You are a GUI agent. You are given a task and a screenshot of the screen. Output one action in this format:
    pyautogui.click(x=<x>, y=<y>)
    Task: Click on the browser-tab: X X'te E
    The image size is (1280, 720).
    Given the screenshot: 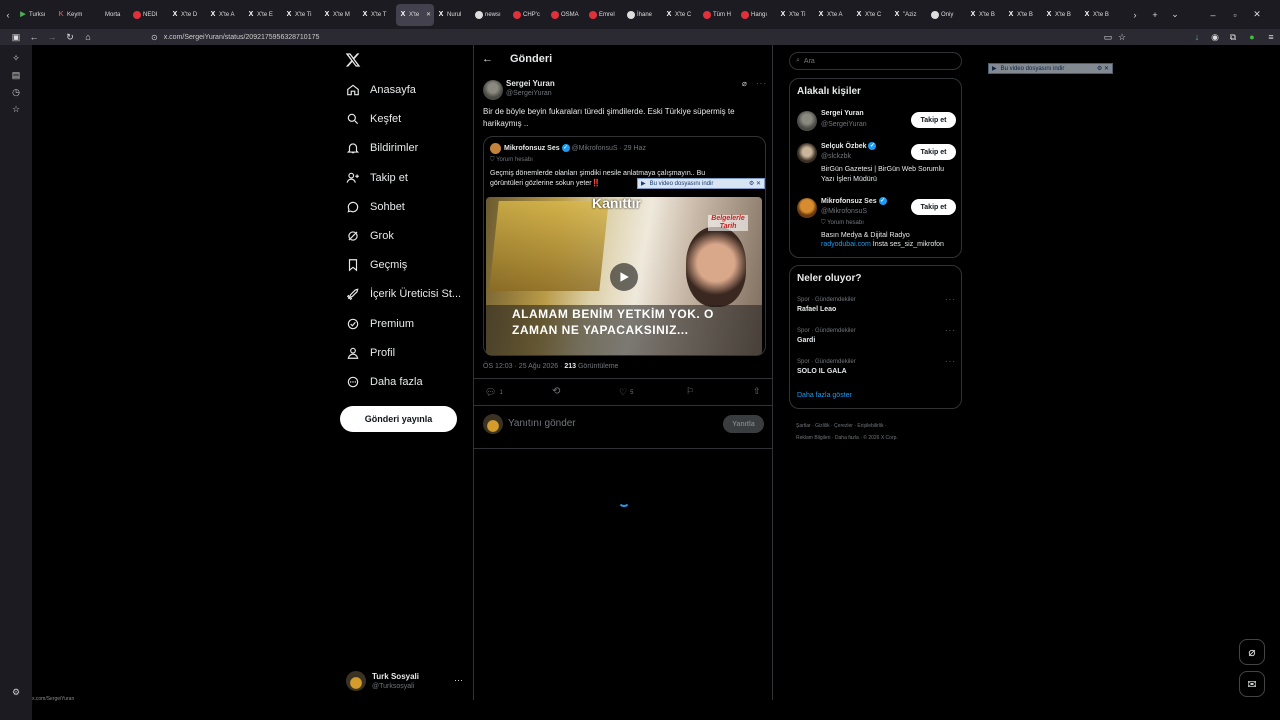 What is the action you would take?
    pyautogui.click(x=263, y=15)
    